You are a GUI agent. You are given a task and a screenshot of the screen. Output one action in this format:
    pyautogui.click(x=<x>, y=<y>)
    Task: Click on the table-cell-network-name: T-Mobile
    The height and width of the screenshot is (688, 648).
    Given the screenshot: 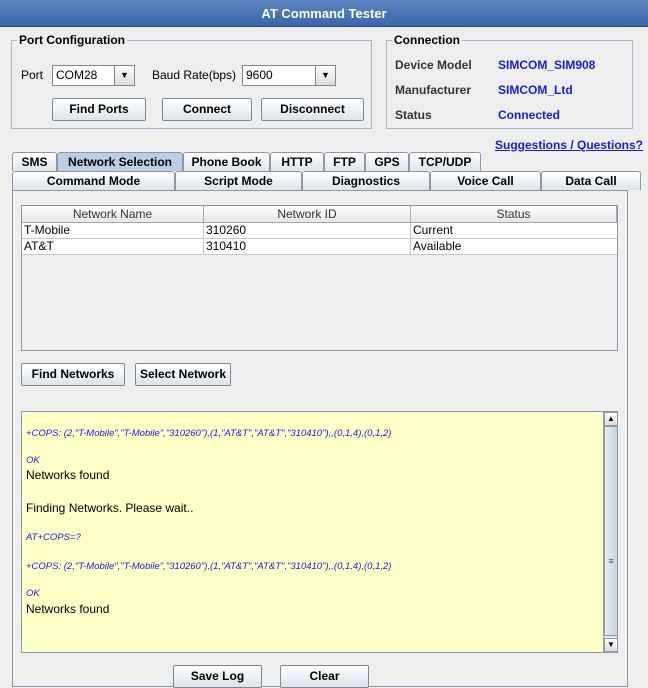 What is the action you would take?
    pyautogui.click(x=113, y=231)
    